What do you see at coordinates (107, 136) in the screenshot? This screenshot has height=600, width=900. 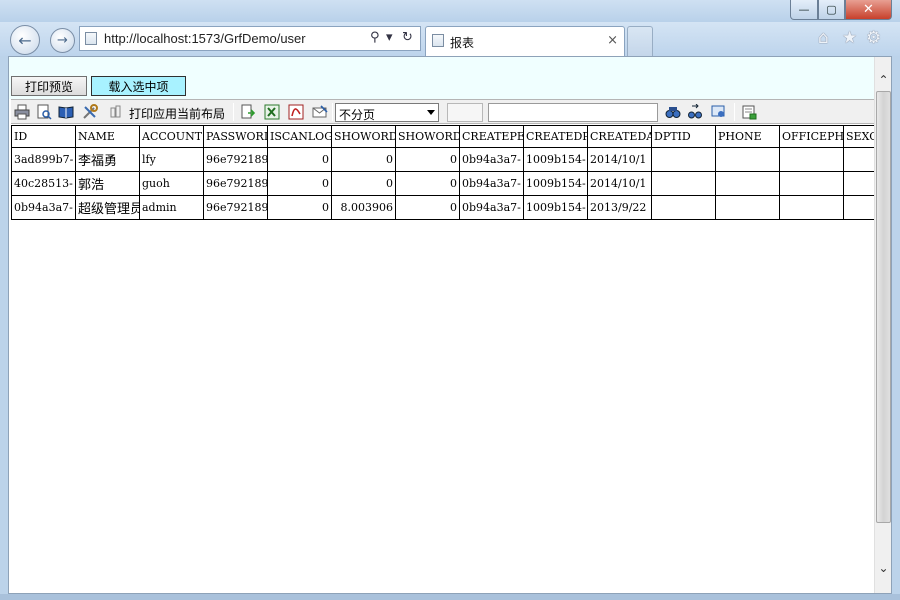 I see `column-header: NAME` at bounding box center [107, 136].